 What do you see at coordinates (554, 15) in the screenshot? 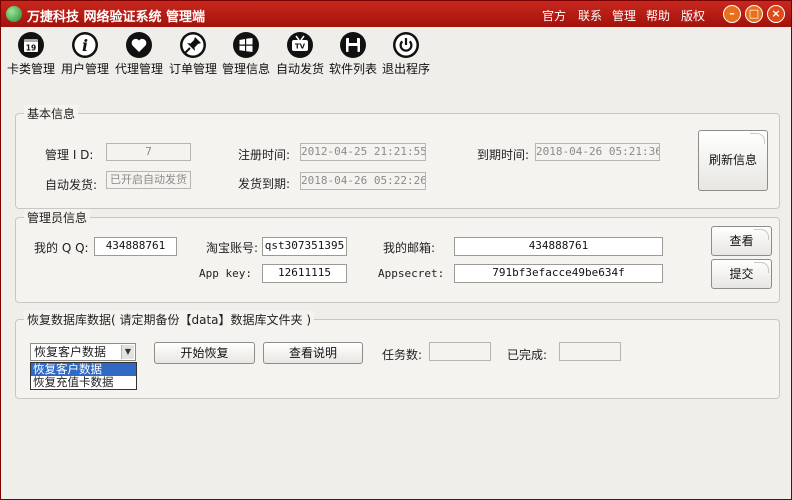
I see `menu-official: 官方` at bounding box center [554, 15].